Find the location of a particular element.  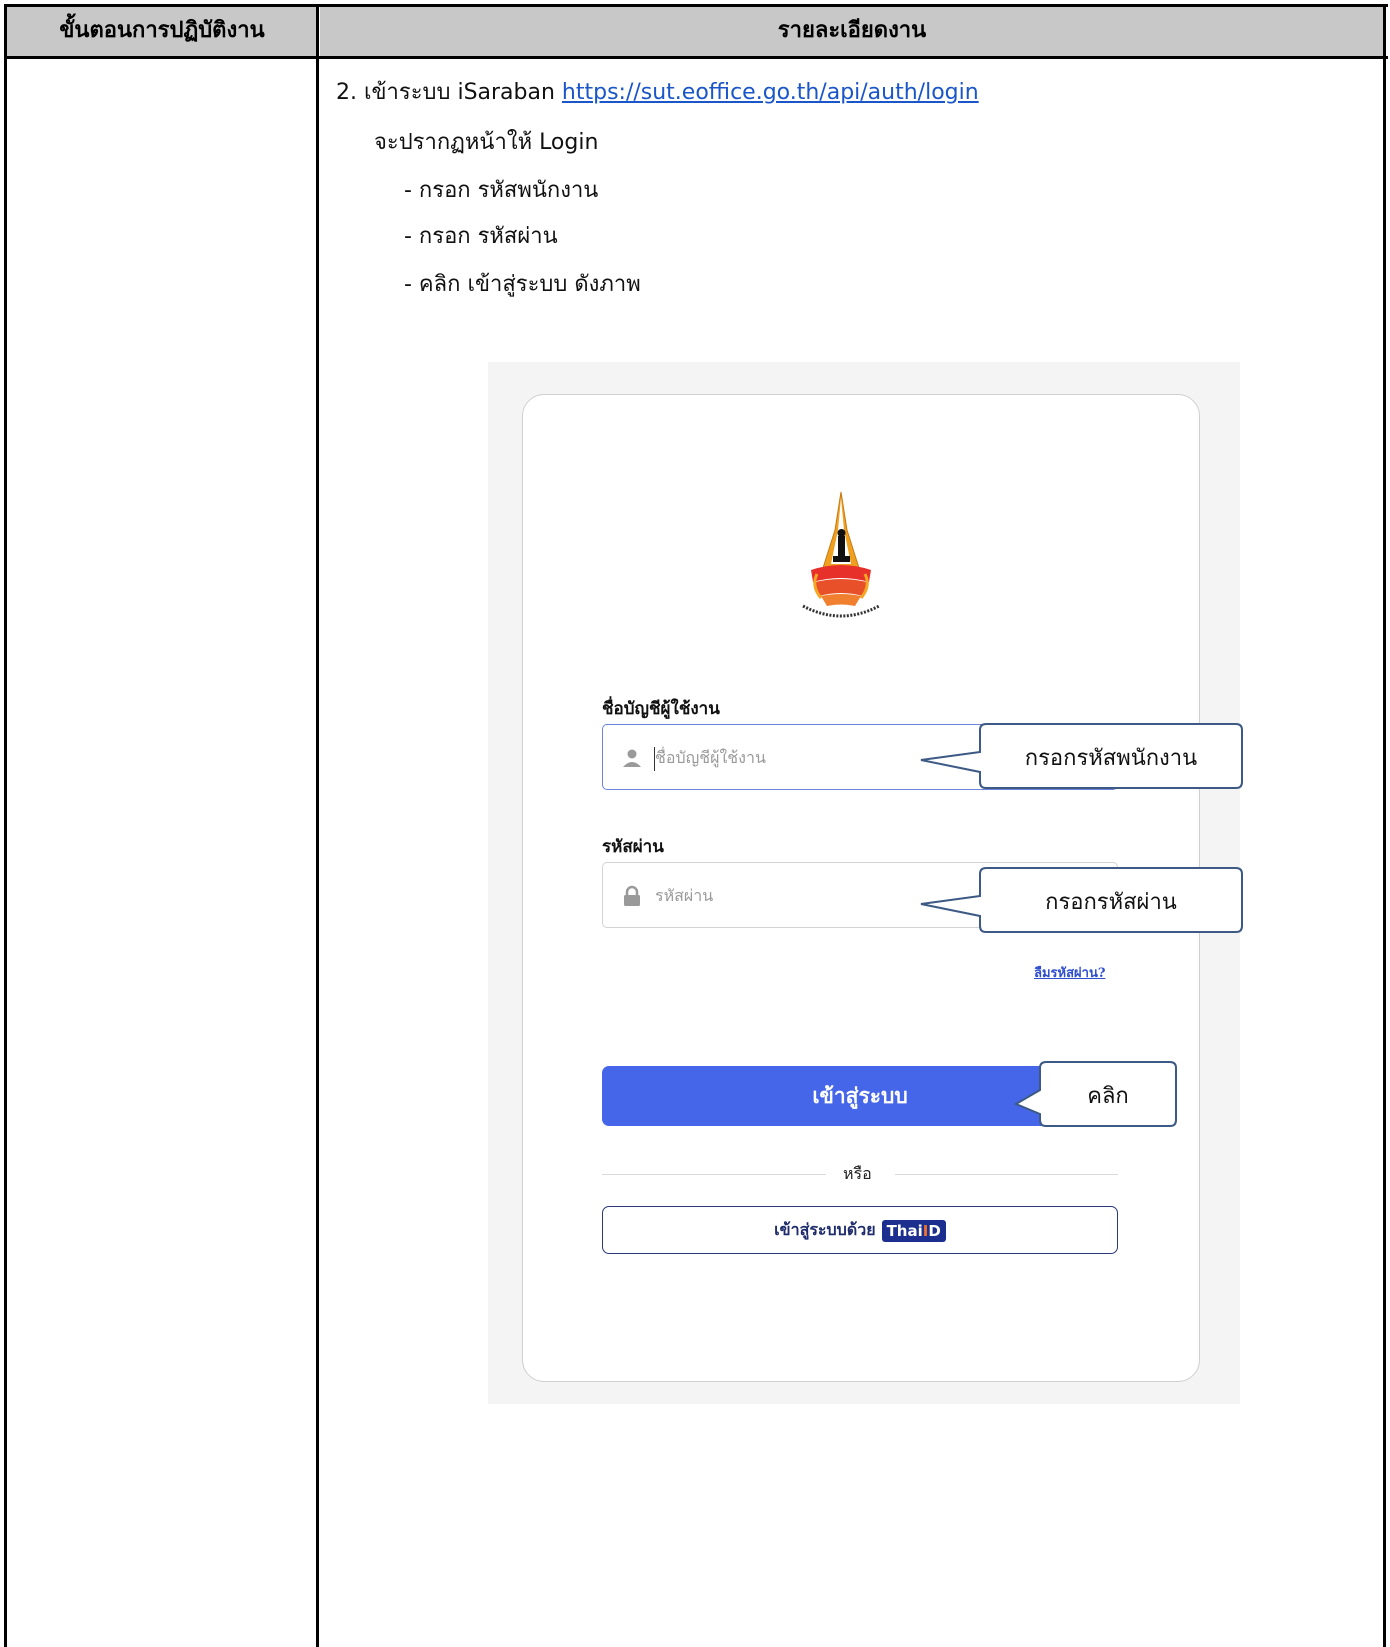

login-url-link: https://sut.eoffice.go.th/api/auth/login is located at coordinates (770, 92).